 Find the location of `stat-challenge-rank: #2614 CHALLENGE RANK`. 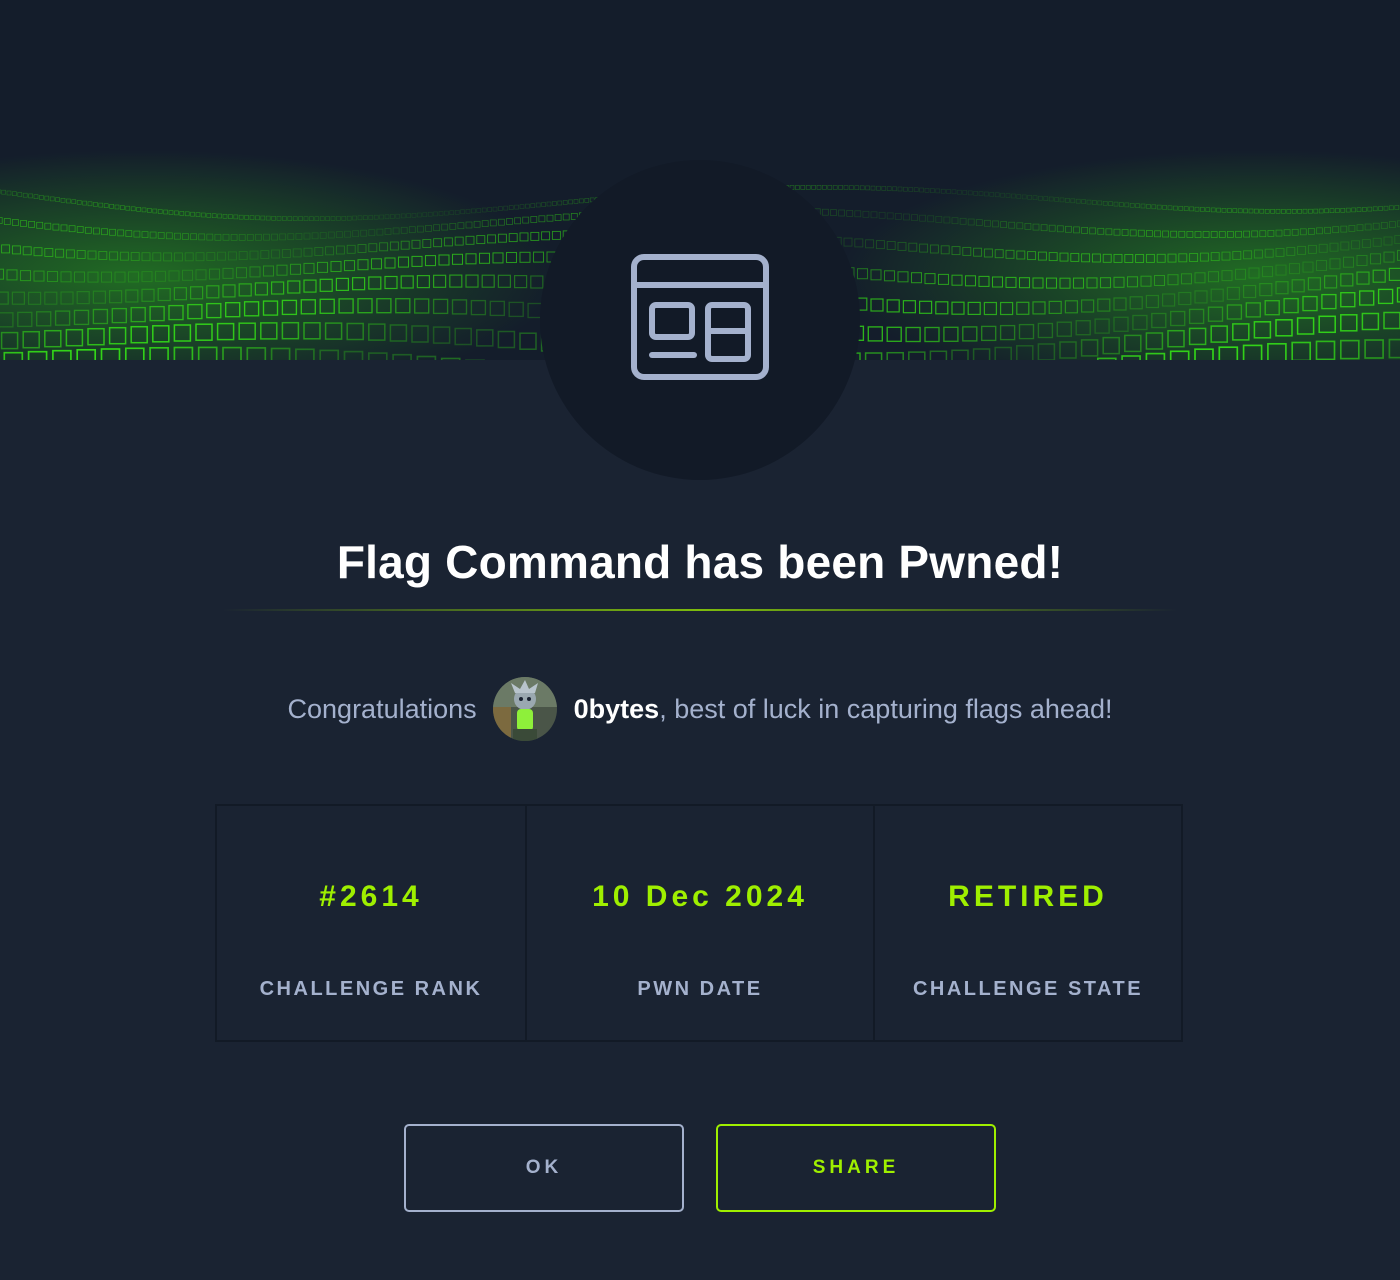

stat-challenge-rank: #2614 CHALLENGE RANK is located at coordinates (371, 923).